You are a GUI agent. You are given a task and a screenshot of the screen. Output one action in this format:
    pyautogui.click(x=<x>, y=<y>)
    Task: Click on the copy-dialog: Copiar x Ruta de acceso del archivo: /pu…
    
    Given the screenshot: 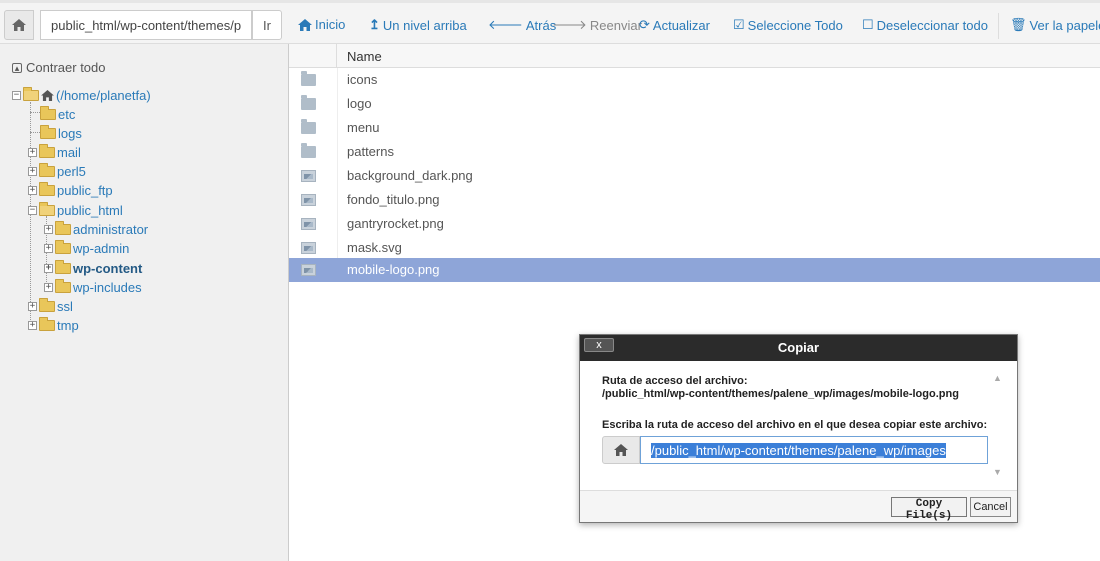 What is the action you would take?
    pyautogui.click(x=798, y=428)
    